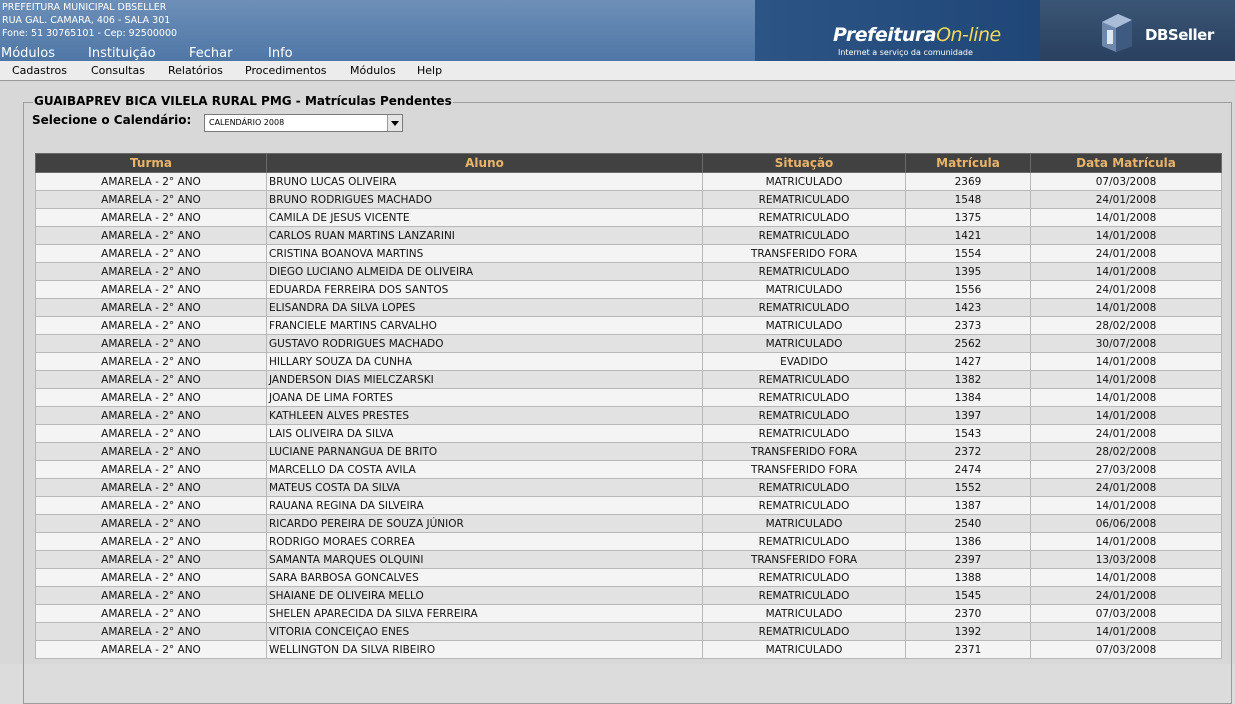 The width and height of the screenshot is (1235, 704). Describe the element at coordinates (484, 253) in the screenshot. I see `cell-aluno: CRISTINA BOANOVA MARTINS` at that location.